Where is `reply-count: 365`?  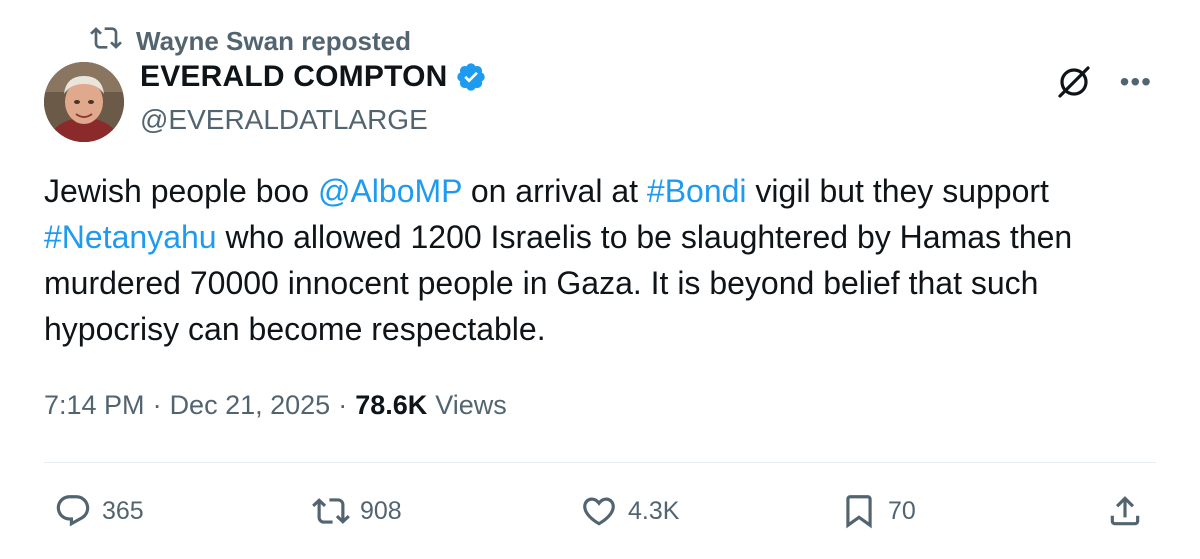 reply-count: 365 is located at coordinates (123, 510).